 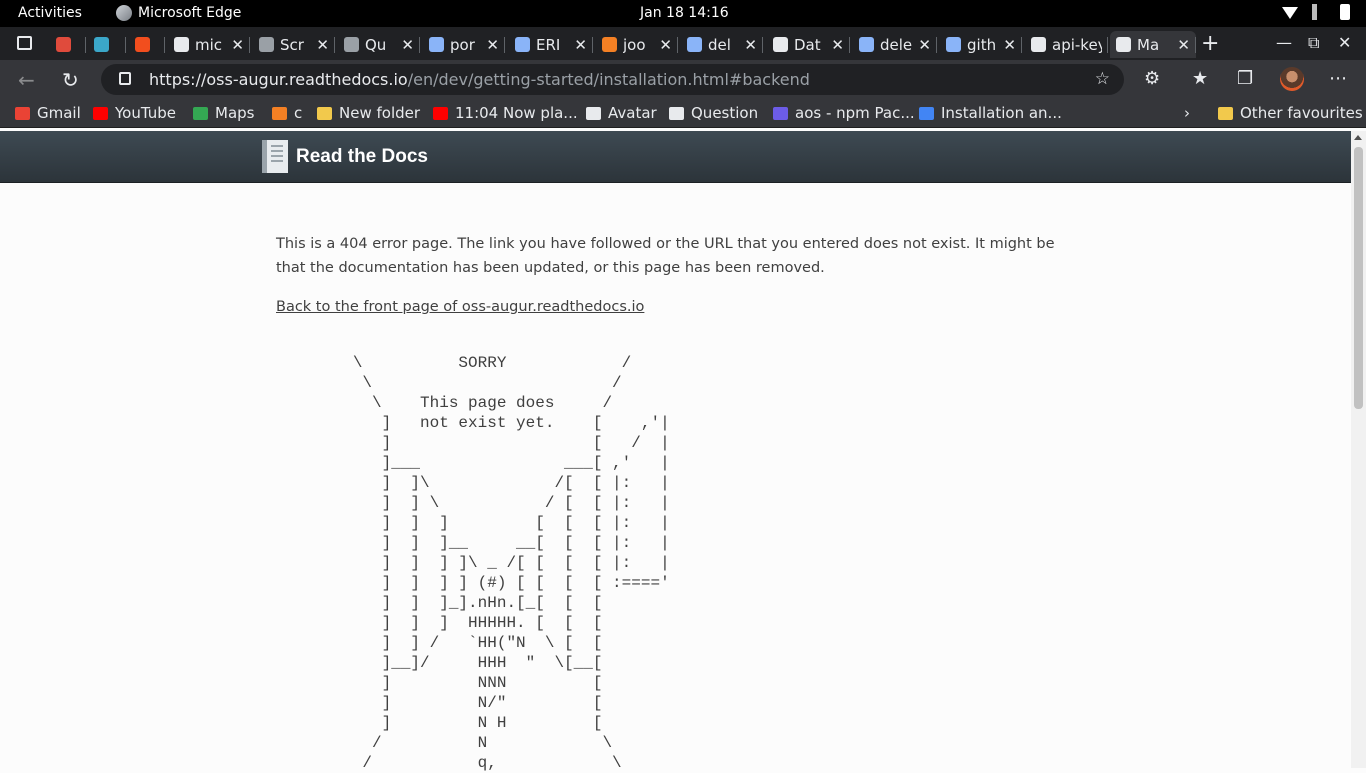 I want to click on reload-icon: ↻, so click(x=70, y=80).